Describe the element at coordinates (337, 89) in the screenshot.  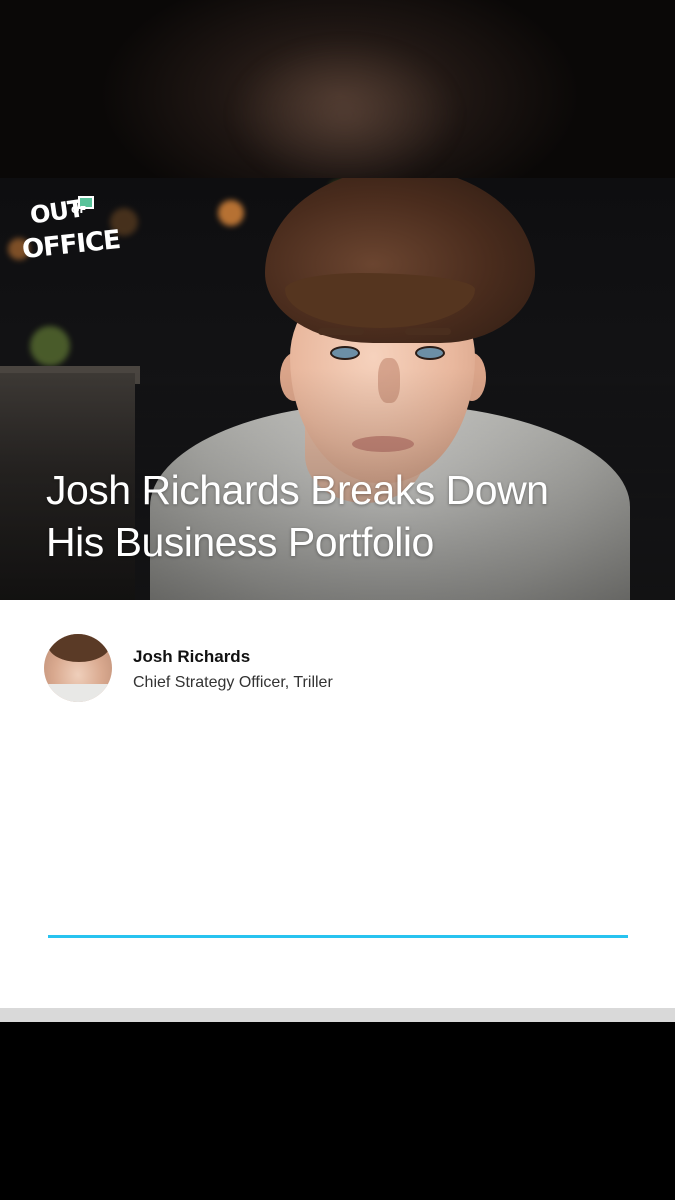
I see `blurred-background-top` at that location.